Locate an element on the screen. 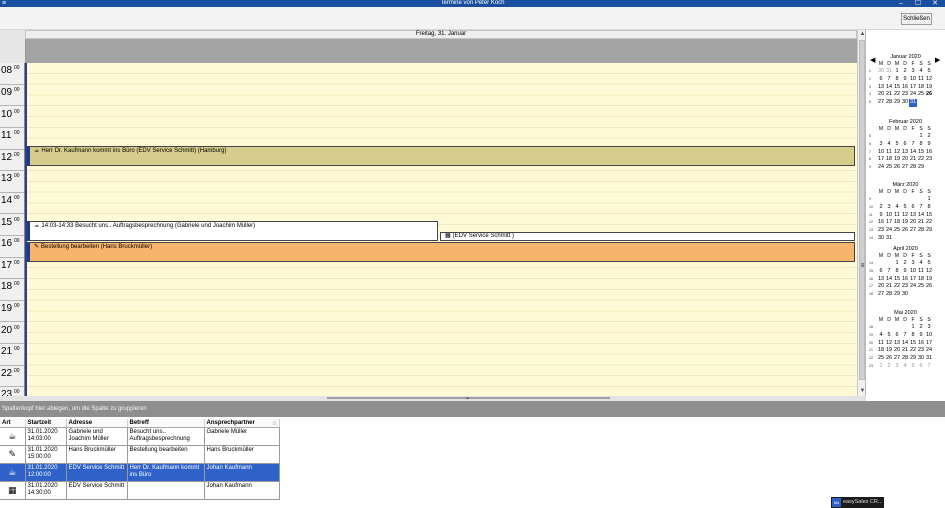 The height and width of the screenshot is (508, 945). scroll-down-icon: ▼ is located at coordinates (861, 391).